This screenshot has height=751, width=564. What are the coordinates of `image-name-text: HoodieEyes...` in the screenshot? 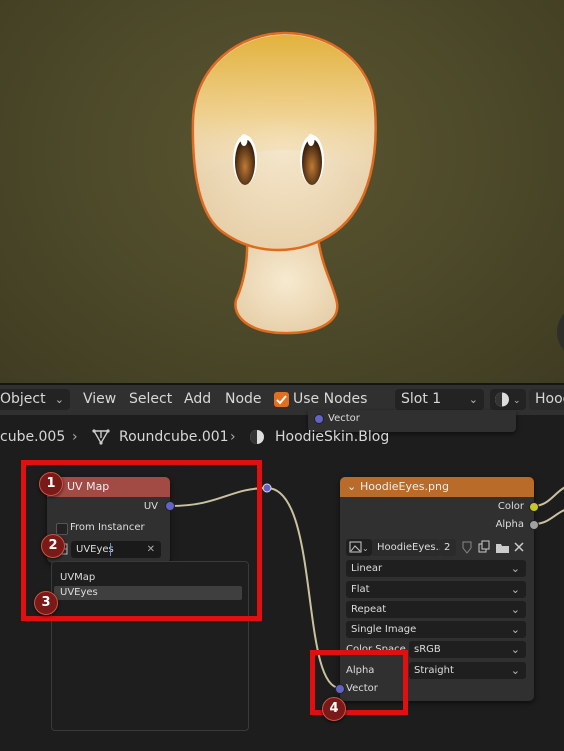 It's located at (408, 547).